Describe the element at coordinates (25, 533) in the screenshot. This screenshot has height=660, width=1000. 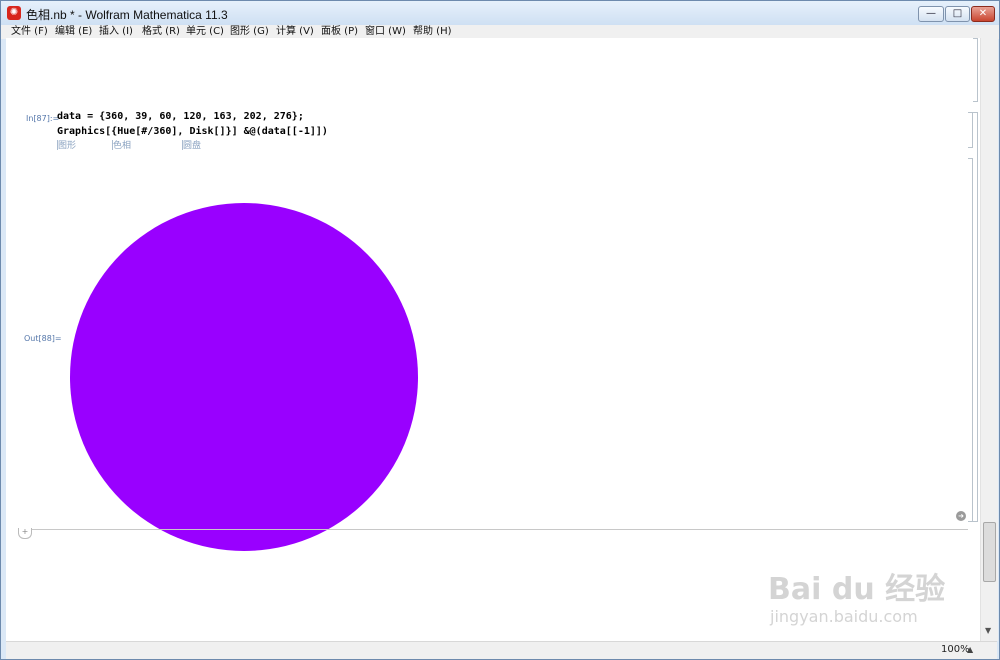
I see `add-cell-plus-icon: +` at that location.